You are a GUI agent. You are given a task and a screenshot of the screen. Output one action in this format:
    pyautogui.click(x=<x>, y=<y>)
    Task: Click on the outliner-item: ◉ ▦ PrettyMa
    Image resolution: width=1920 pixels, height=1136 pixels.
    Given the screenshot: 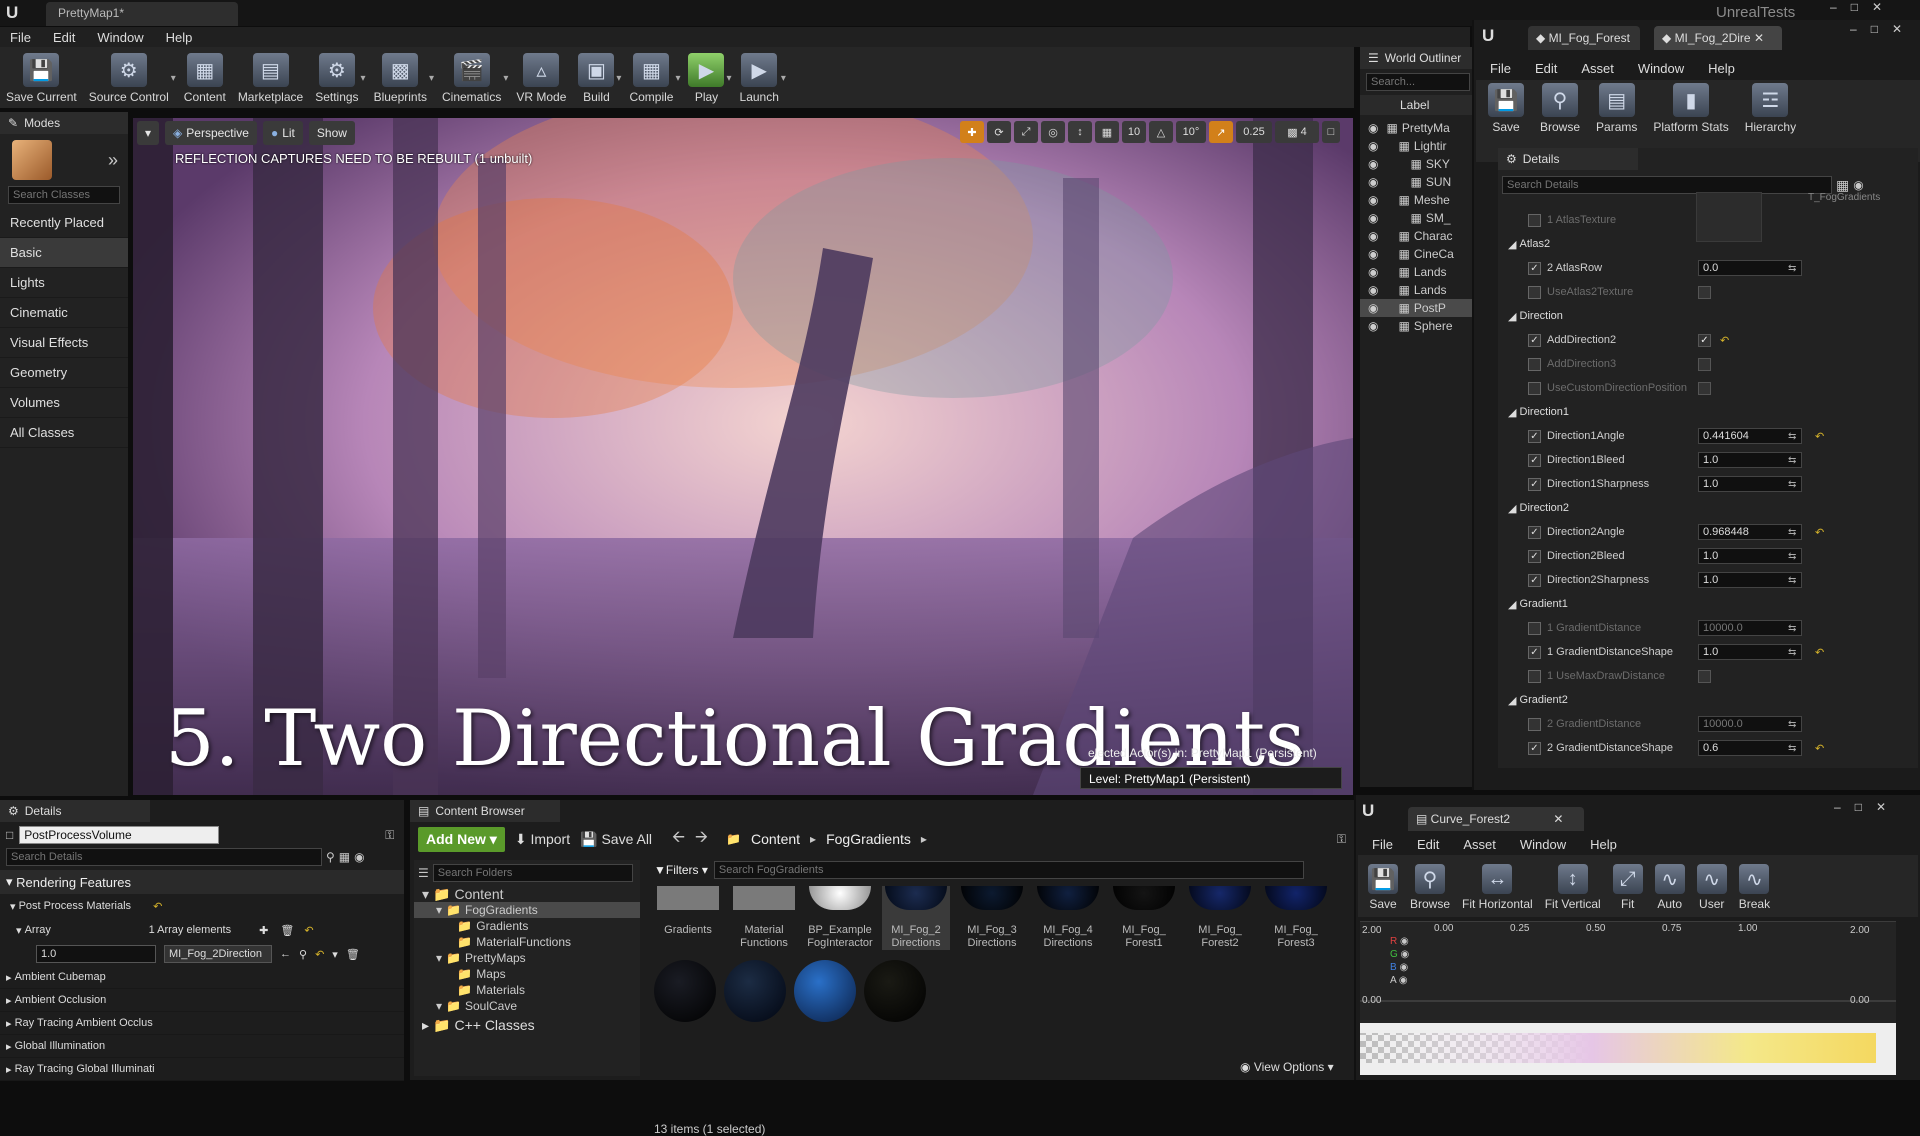 What is the action you would take?
    pyautogui.click(x=1416, y=128)
    